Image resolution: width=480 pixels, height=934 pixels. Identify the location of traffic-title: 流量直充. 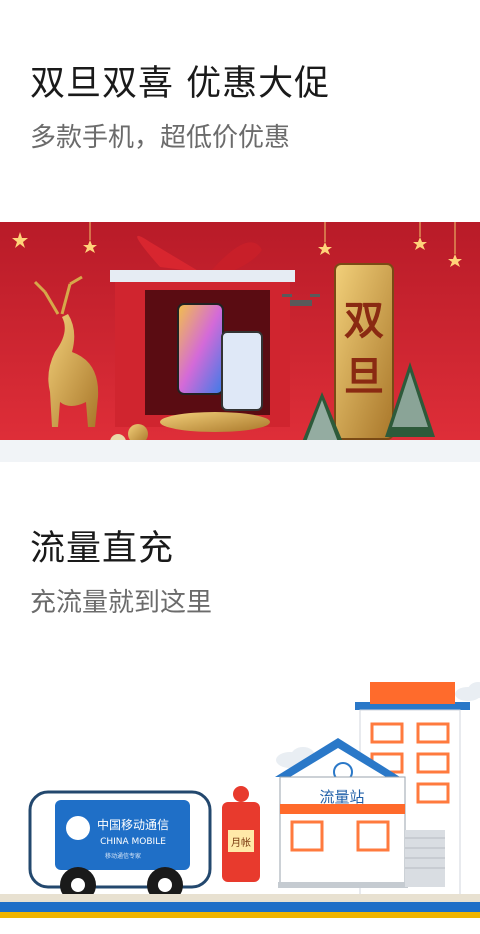
(102, 549).